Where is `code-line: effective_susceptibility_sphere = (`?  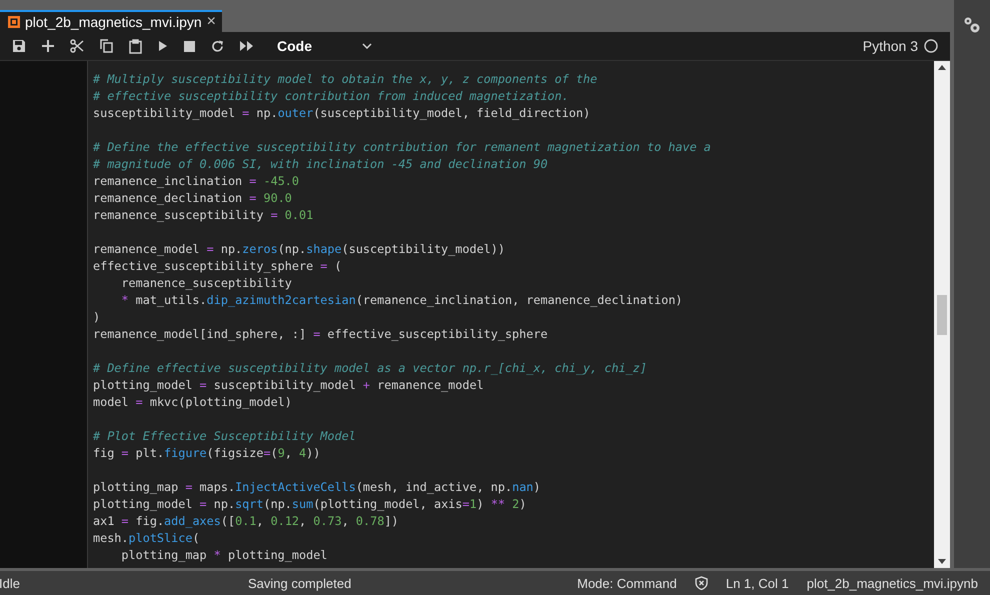 code-line: effective_susceptibility_sphere = ( is located at coordinates (218, 266).